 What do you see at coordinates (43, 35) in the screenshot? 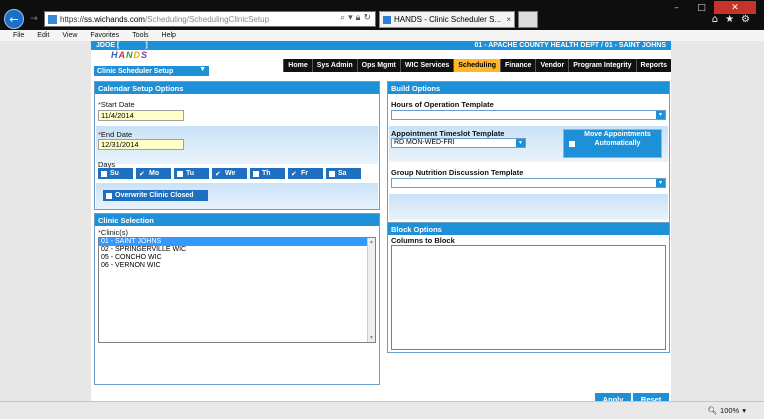
I see `menu-edit: Edit` at bounding box center [43, 35].